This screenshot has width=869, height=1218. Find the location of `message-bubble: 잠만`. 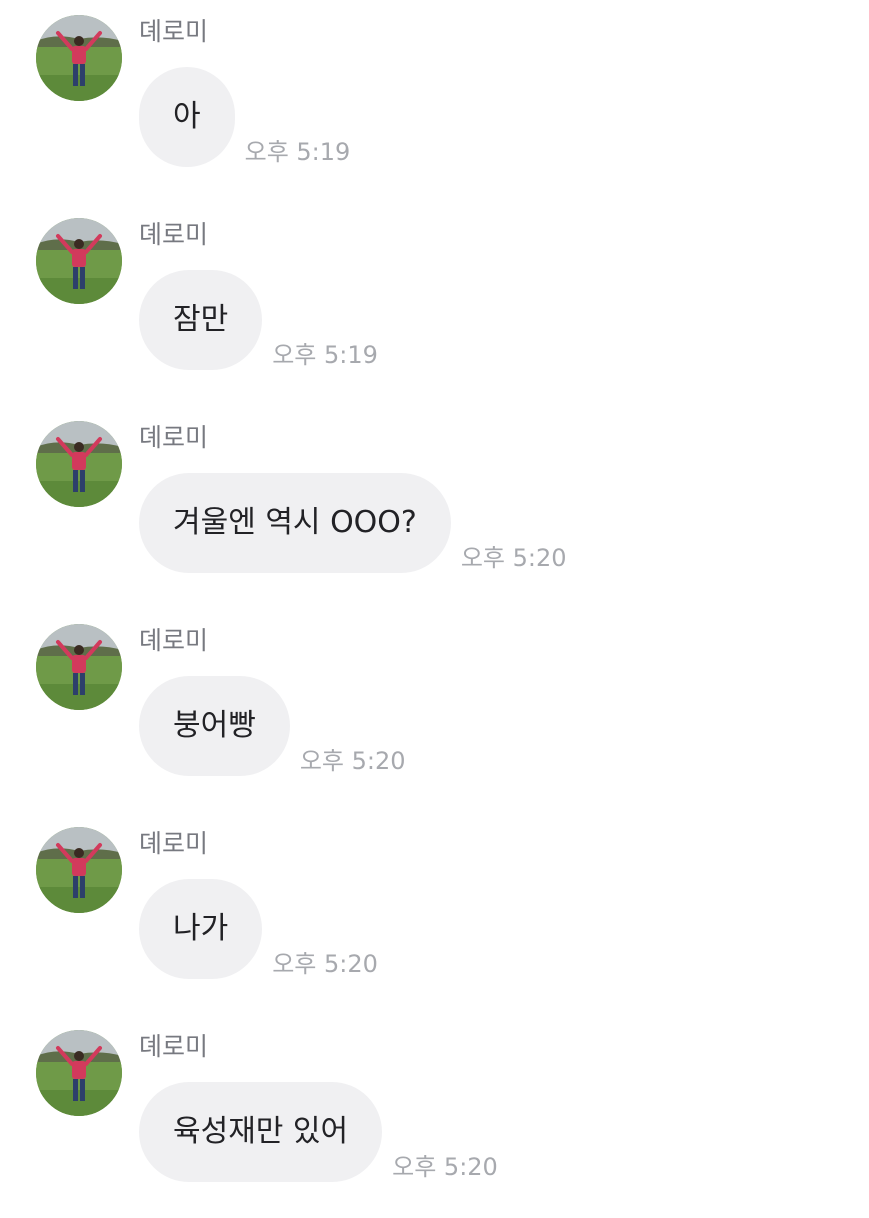

message-bubble: 잠만 is located at coordinates (201, 320).